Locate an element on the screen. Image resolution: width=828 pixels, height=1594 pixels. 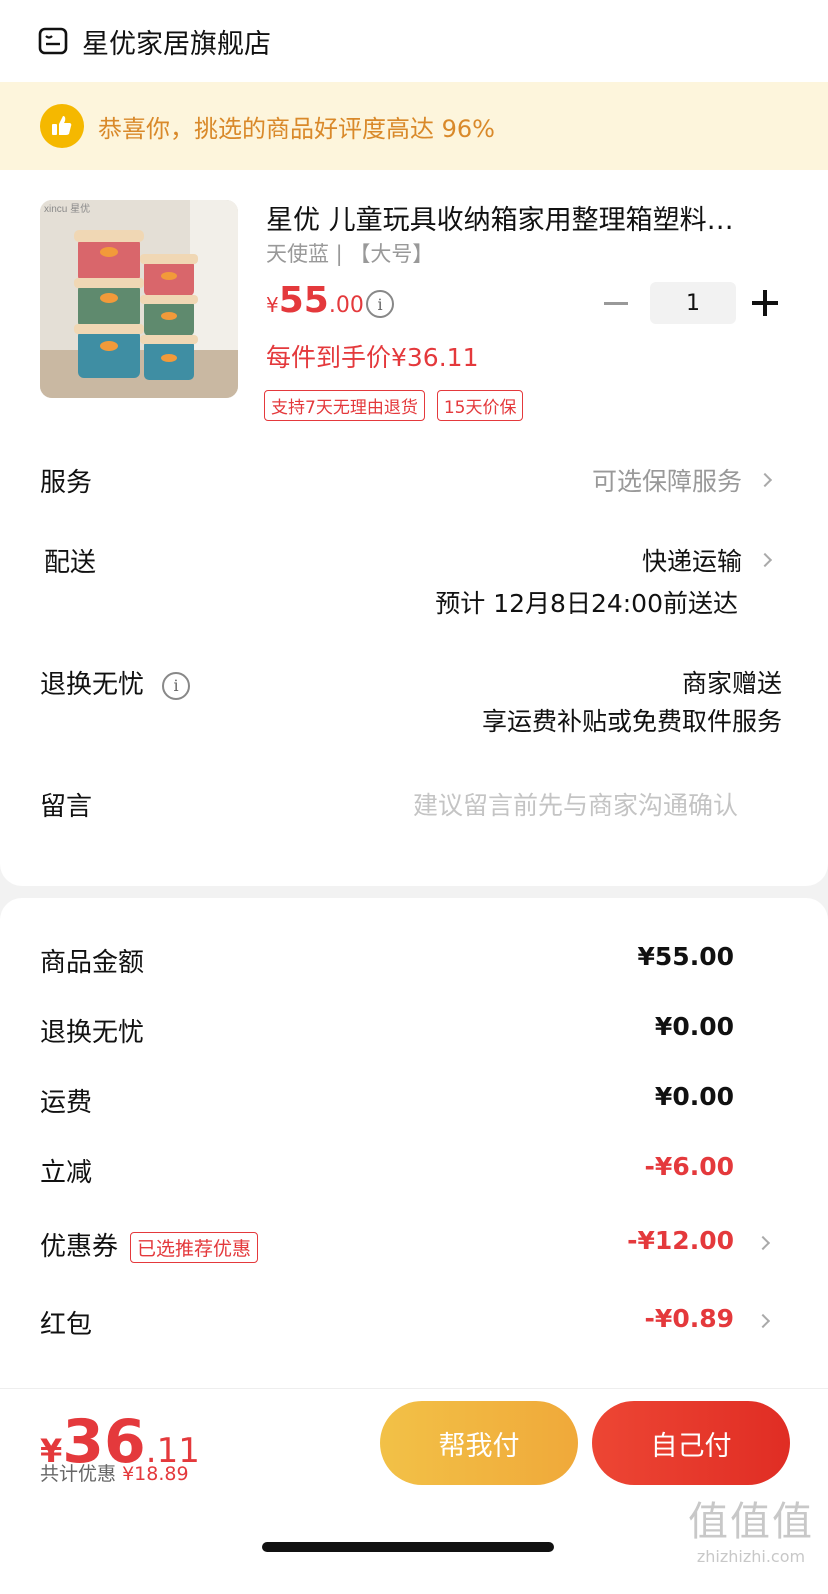
returns-sub: 享运费补贴或免费取件服务 is located at coordinates (631, 721).